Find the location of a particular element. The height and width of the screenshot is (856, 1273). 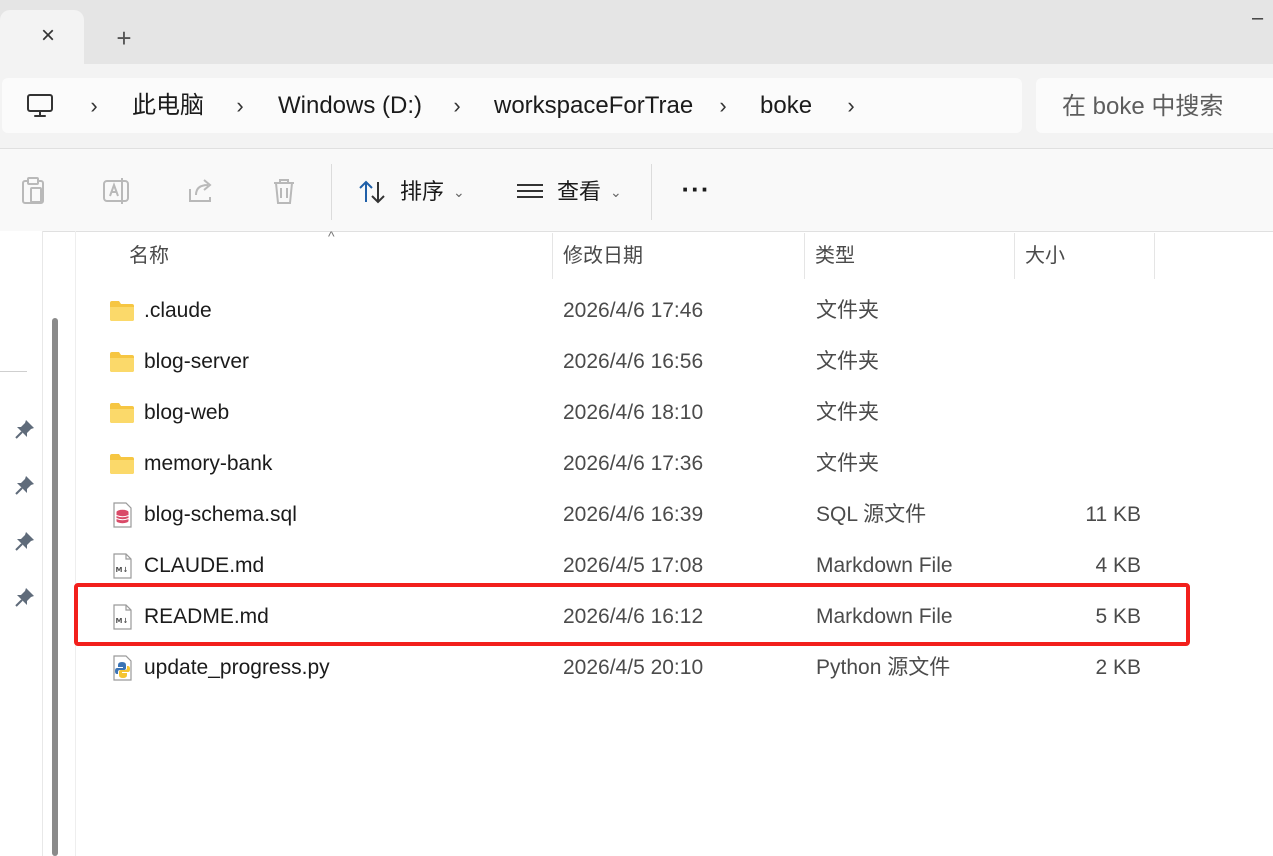

svg-text: M↓ is located at coordinates (122, 570).